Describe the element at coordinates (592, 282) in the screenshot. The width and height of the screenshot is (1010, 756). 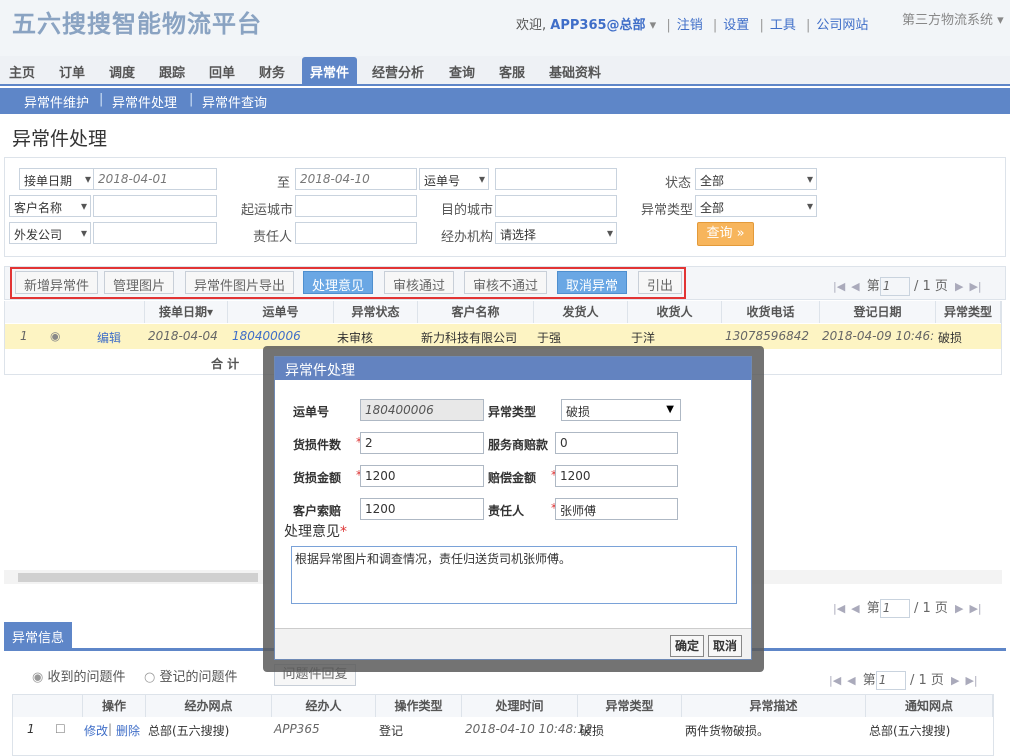
I see `cancel-exception-button: 取消异常` at that location.